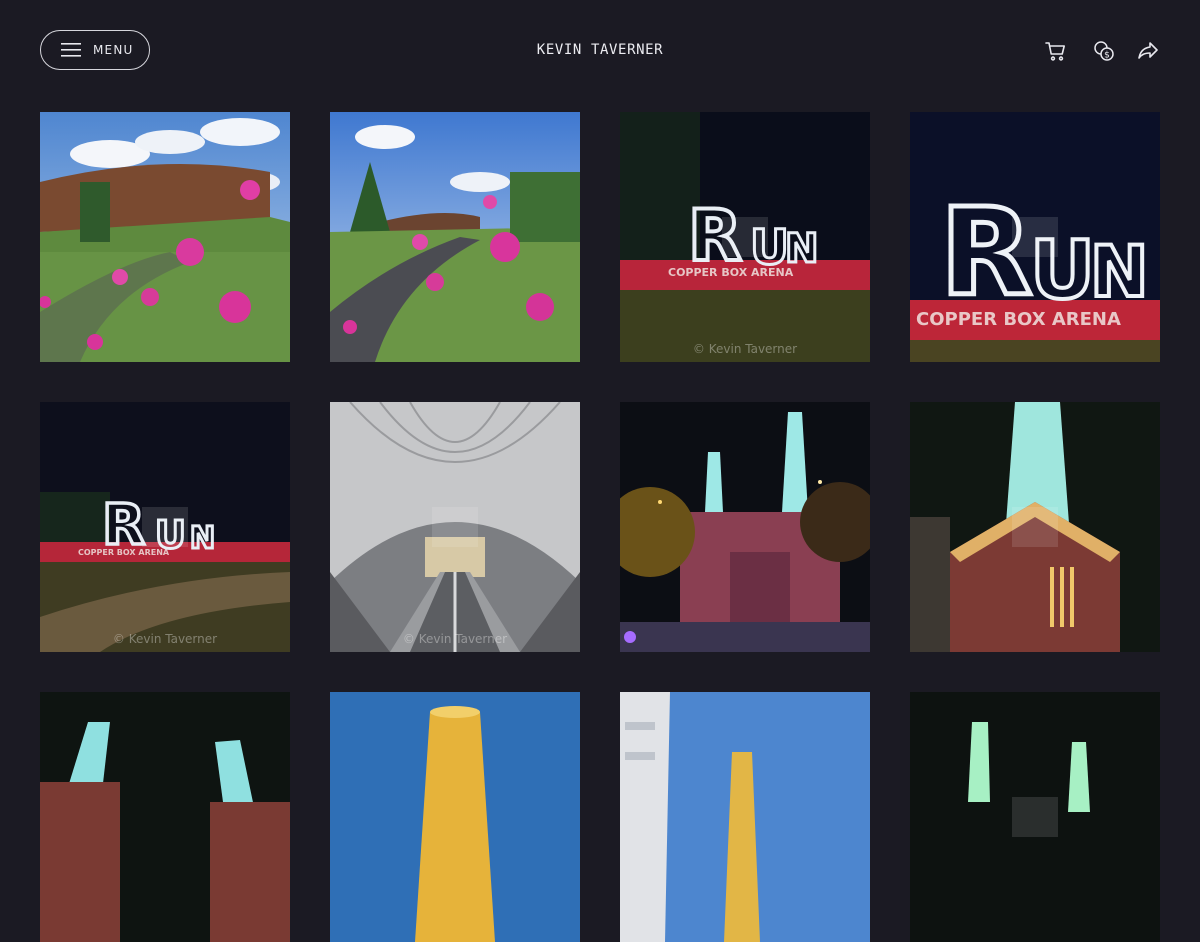 Image resolution: width=1200 pixels, height=942 pixels. What do you see at coordinates (123, 525) in the screenshot?
I see `svg-text: R` at bounding box center [123, 525].